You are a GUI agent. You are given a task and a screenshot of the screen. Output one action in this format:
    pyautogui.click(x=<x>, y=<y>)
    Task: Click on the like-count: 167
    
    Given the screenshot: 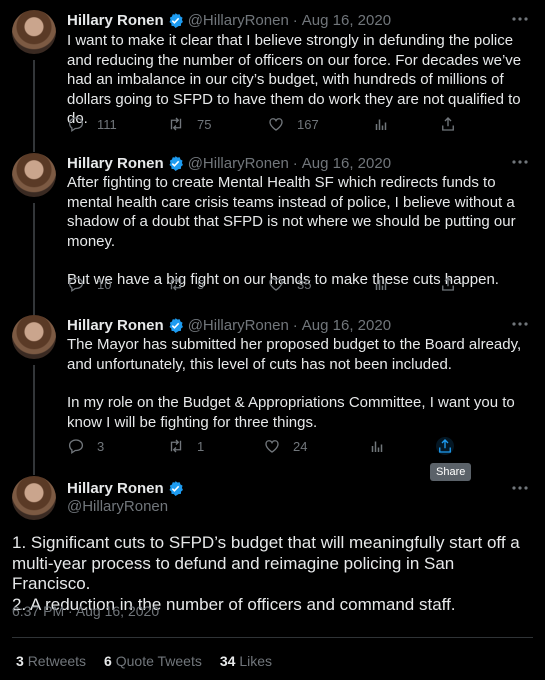 What is the action you would take?
    pyautogui.click(x=308, y=124)
    